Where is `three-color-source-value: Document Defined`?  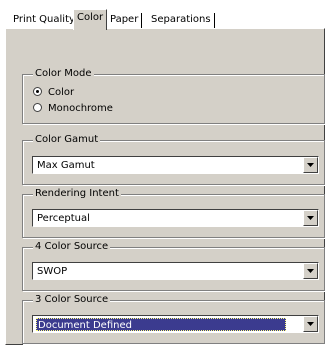 three-color-source-value: Document Defined is located at coordinates (161, 324).